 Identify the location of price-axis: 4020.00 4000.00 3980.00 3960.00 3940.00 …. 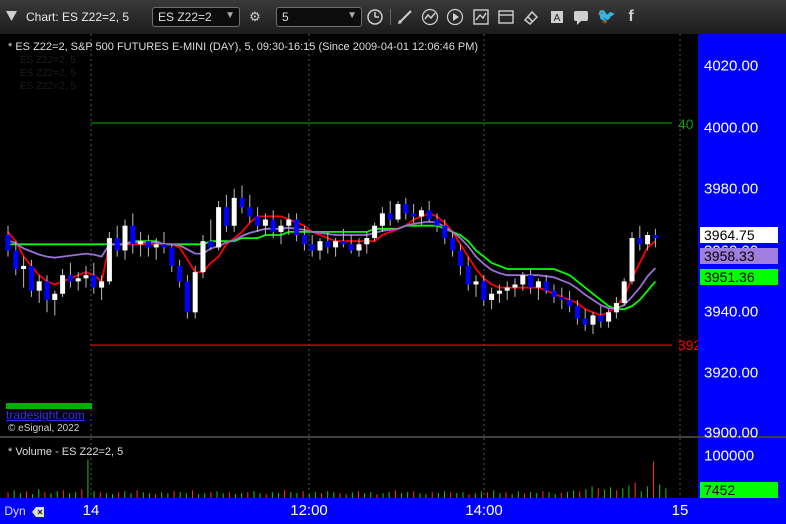
(742, 238).